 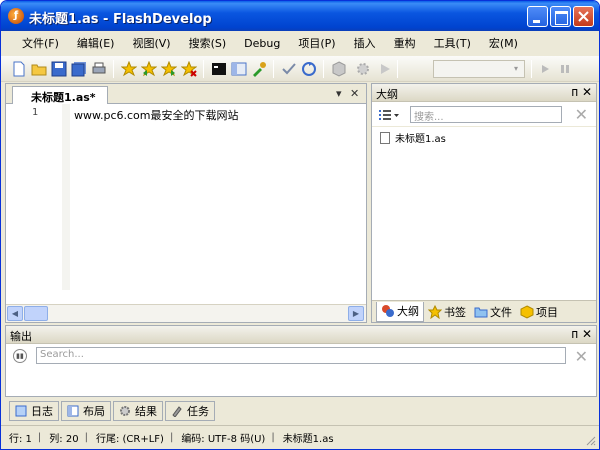 What do you see at coordinates (259, 69) in the screenshot?
I see `tools-icon` at bounding box center [259, 69].